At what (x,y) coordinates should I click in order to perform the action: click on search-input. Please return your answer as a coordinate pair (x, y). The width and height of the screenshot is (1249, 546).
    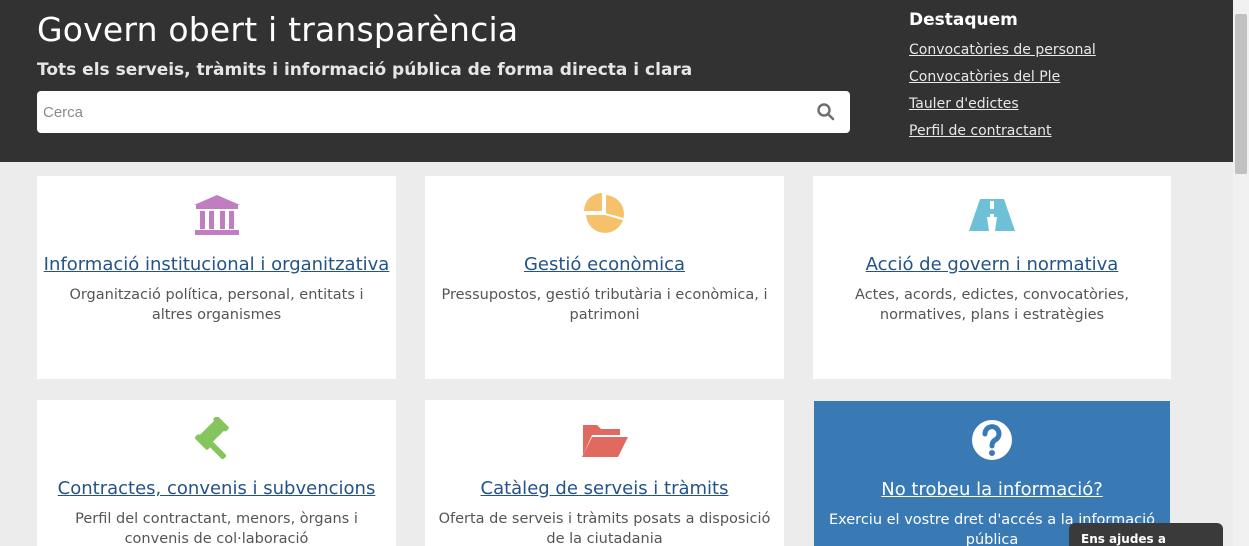
    Looking at the image, I should click on (423, 112).